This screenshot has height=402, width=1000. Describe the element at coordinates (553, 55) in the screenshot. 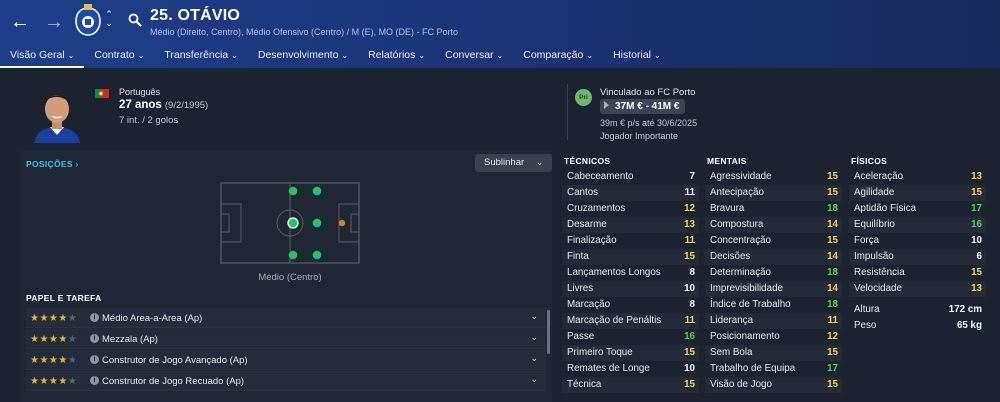

I see `tab-label: Comparação` at that location.